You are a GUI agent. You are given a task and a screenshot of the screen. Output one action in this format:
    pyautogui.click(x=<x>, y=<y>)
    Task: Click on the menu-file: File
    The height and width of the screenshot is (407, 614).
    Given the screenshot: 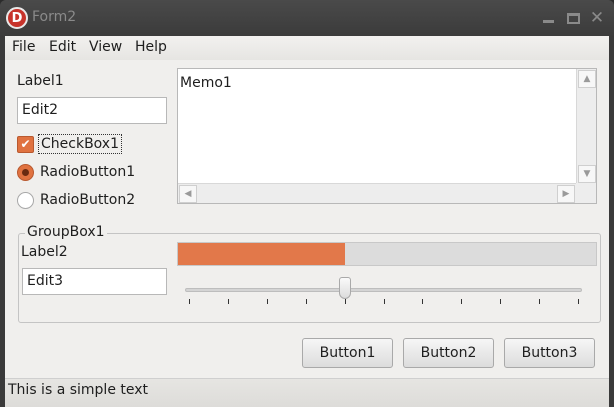 What is the action you would take?
    pyautogui.click(x=23, y=47)
    